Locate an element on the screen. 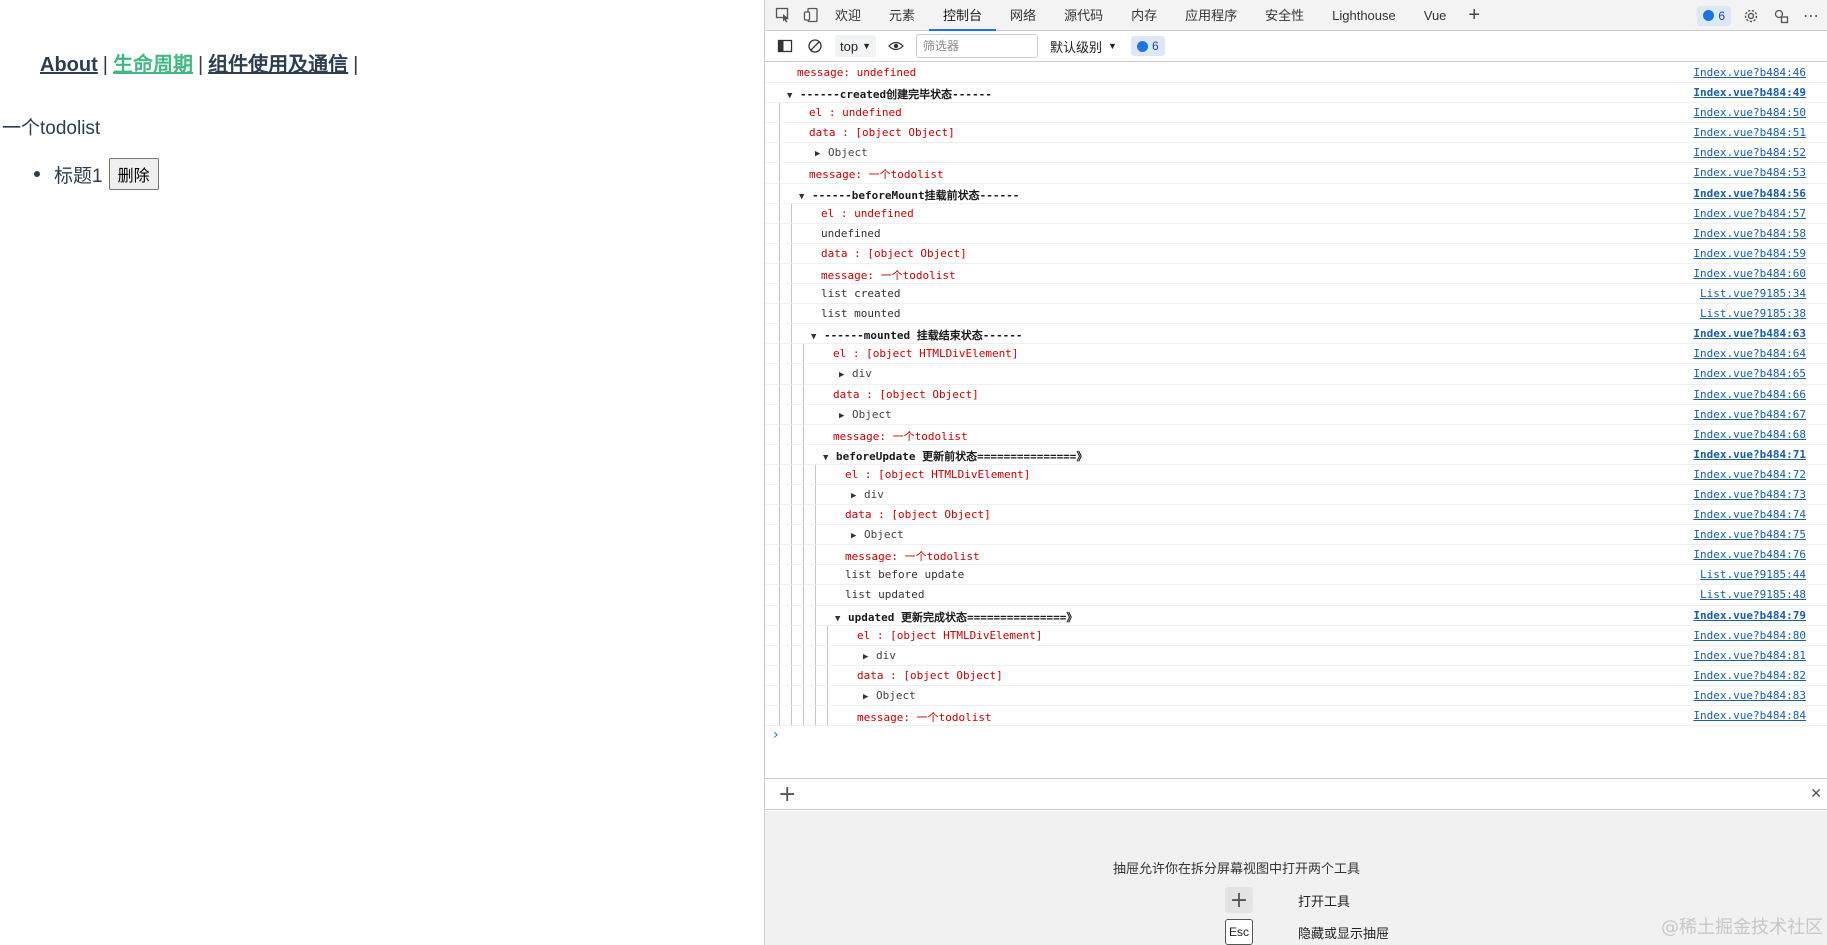  log-text: message: 一个todolist is located at coordinates (900, 436).